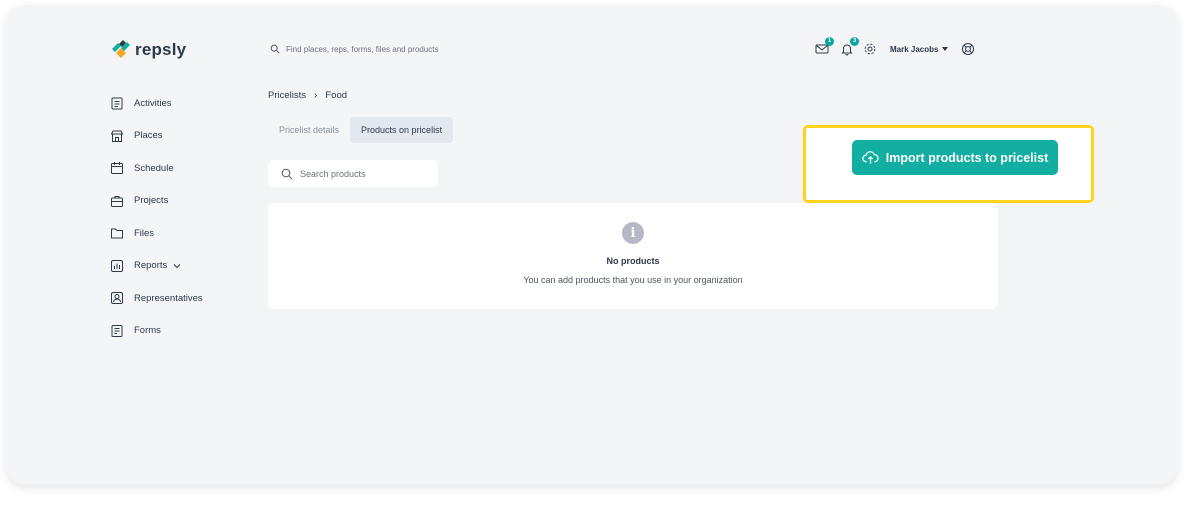 The image size is (1202, 510). Describe the element at coordinates (307, 95) in the screenshot. I see `breadcrumb: Pricelists › Food` at that location.